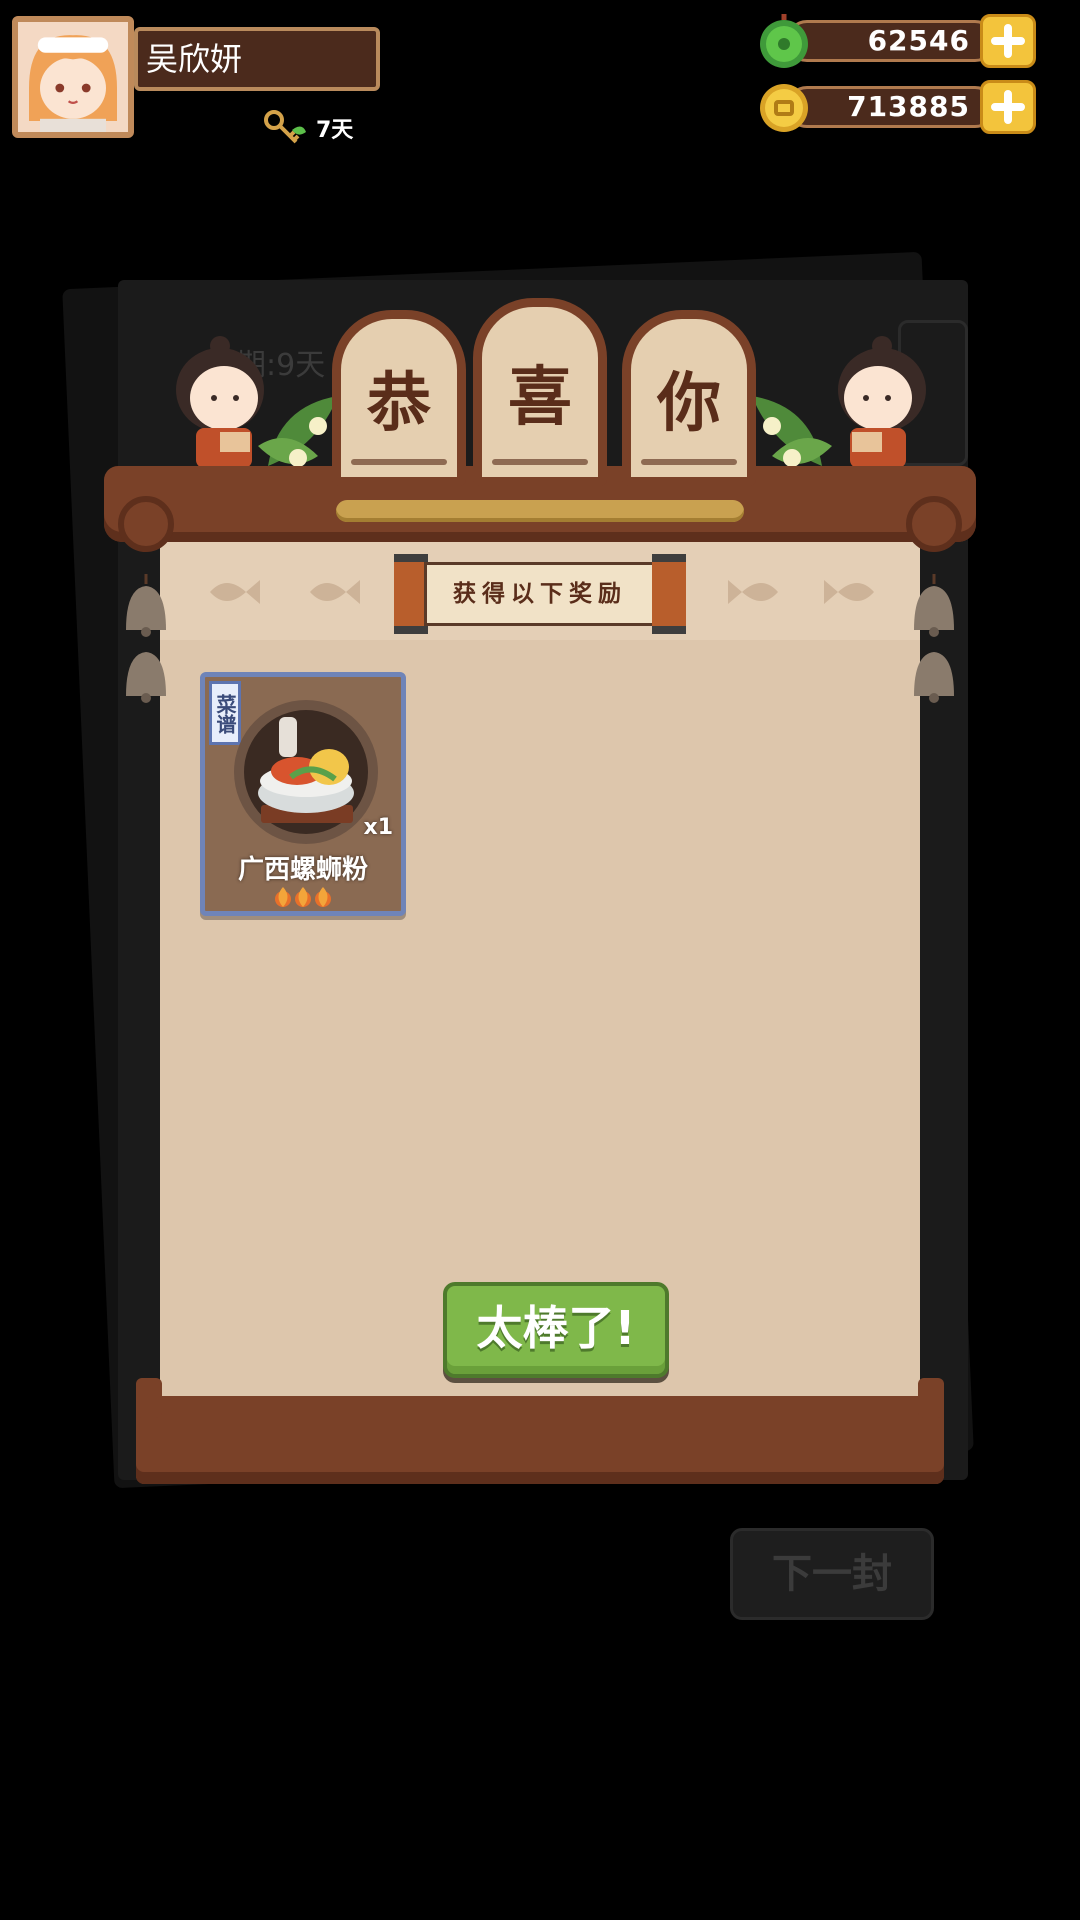 This screenshot has width=1080, height=1920. What do you see at coordinates (540, 1431) in the screenshot?
I see `bottom-wood-beam` at bounding box center [540, 1431].